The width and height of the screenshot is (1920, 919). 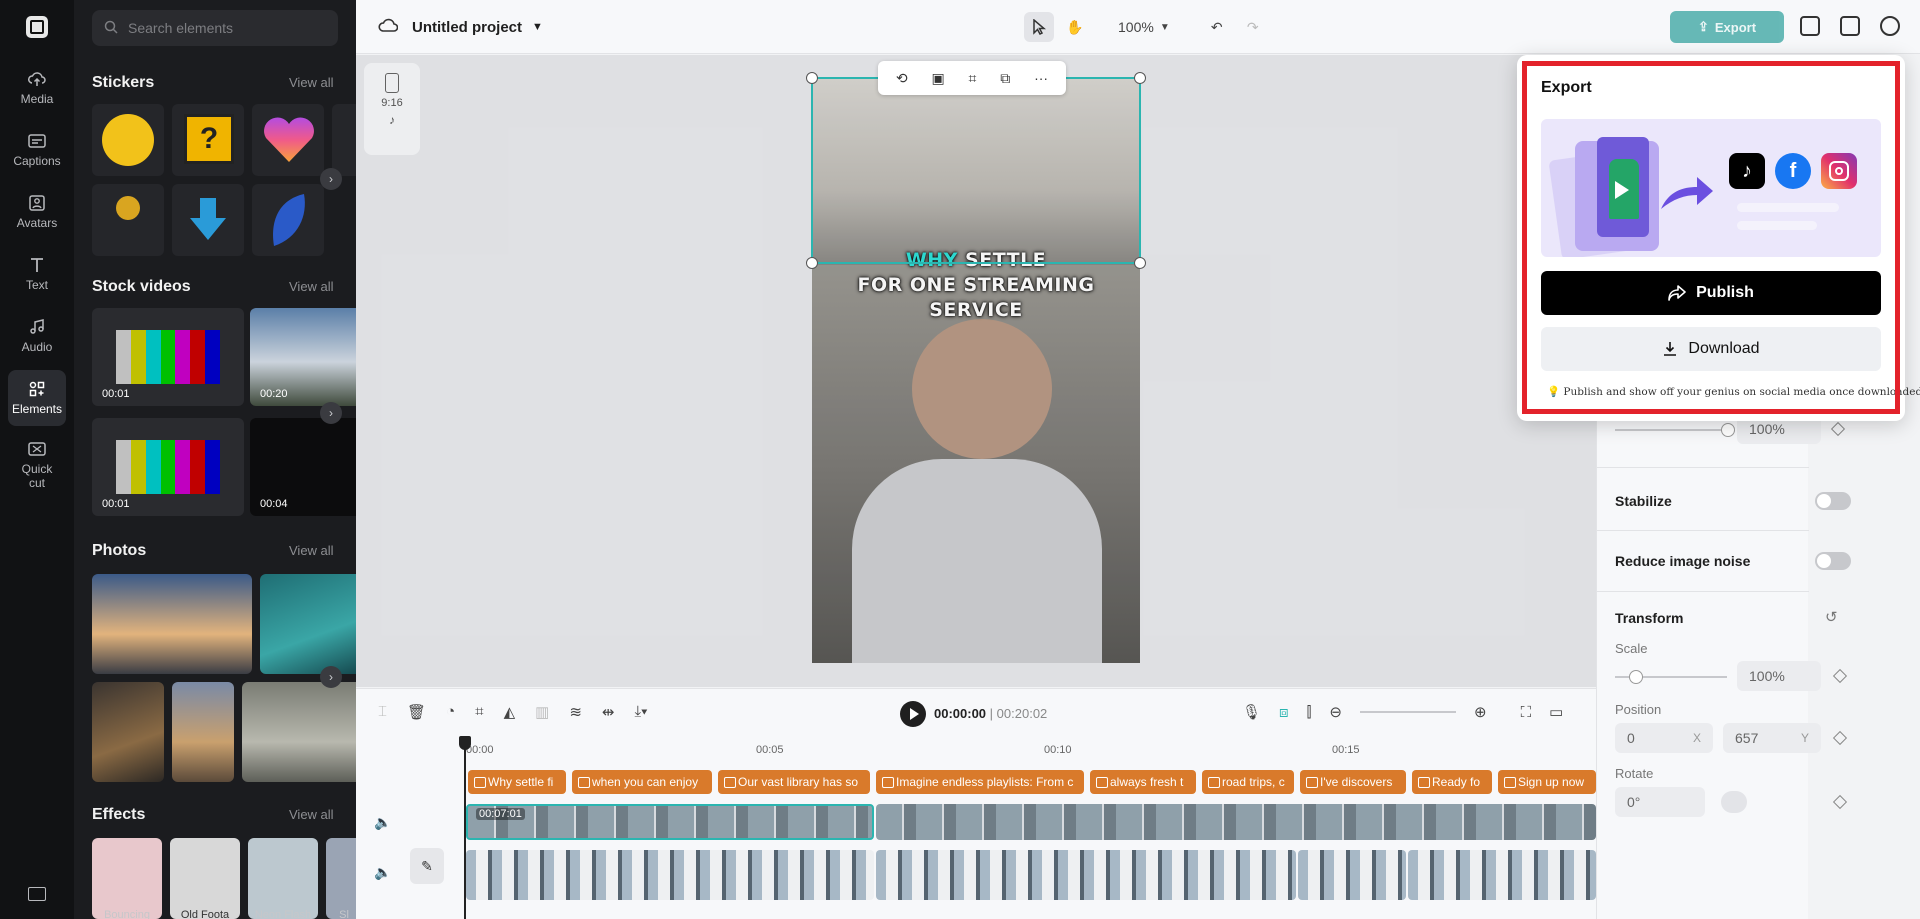 I want to click on split-screen-icon: ⫿, so click(x=1309, y=712).